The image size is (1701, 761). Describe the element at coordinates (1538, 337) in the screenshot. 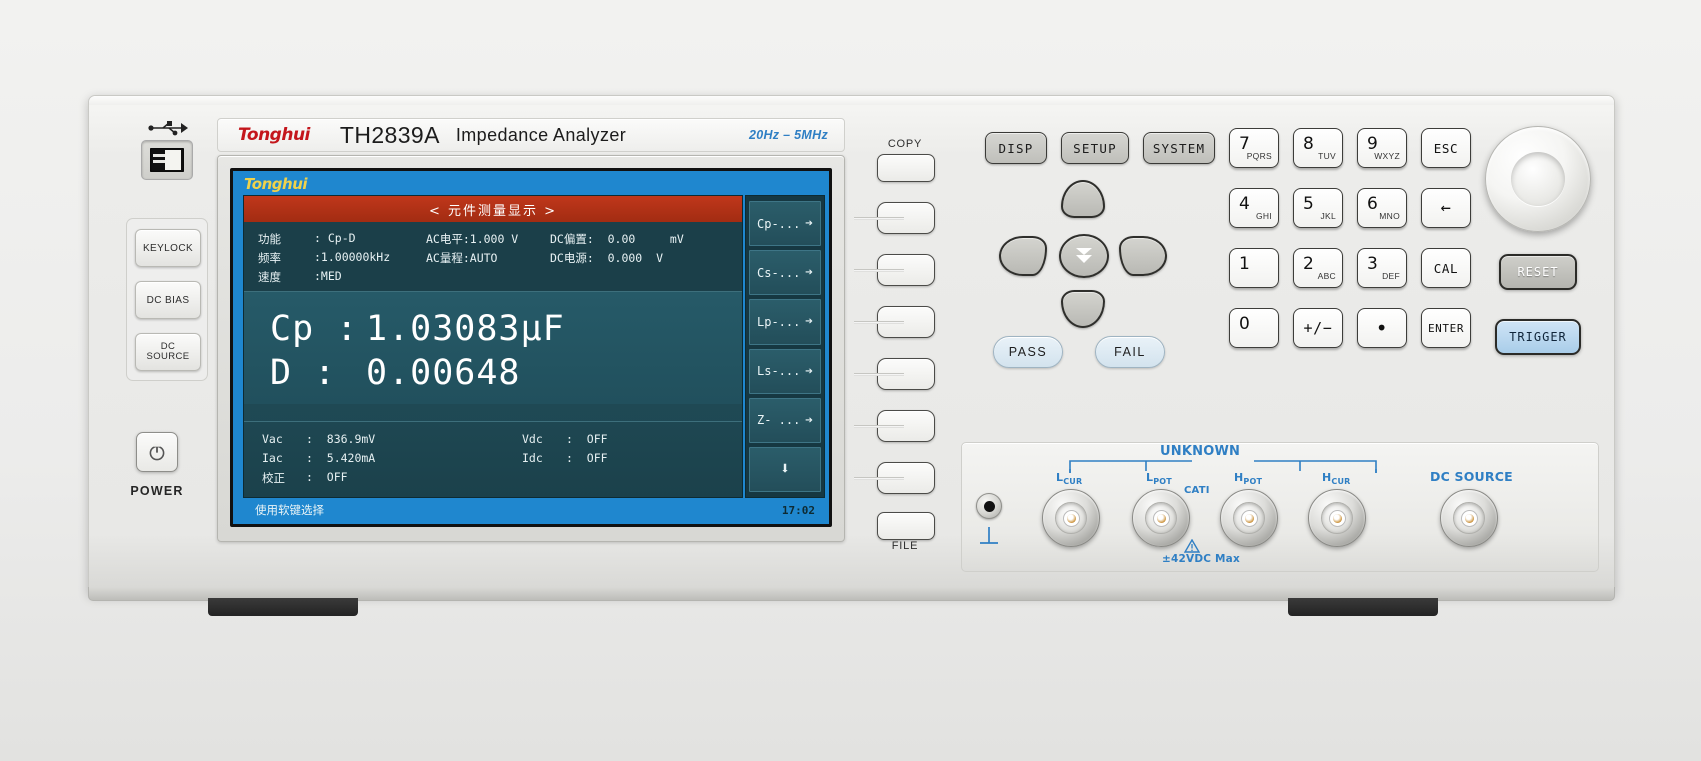

I see `trigger-button: TRIGGER` at that location.